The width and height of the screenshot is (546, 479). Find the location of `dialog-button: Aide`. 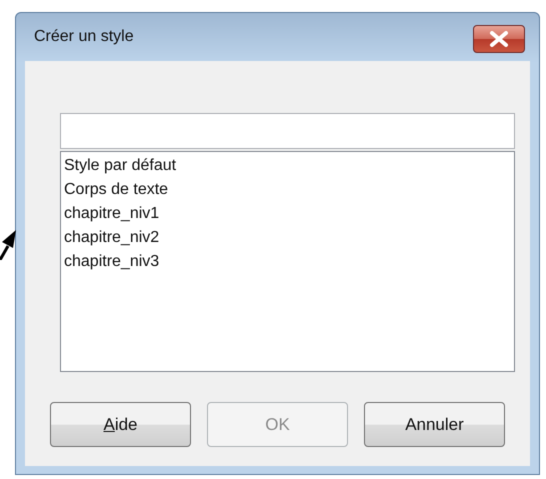

dialog-button: Aide is located at coordinates (120, 424).